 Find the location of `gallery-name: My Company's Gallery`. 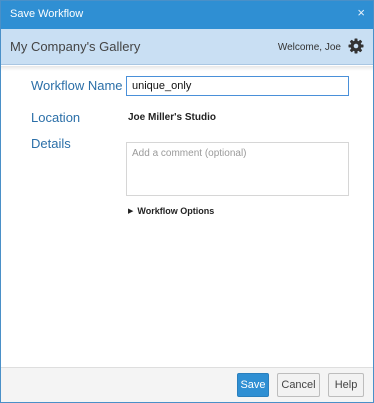

gallery-name: My Company's Gallery is located at coordinates (75, 46).